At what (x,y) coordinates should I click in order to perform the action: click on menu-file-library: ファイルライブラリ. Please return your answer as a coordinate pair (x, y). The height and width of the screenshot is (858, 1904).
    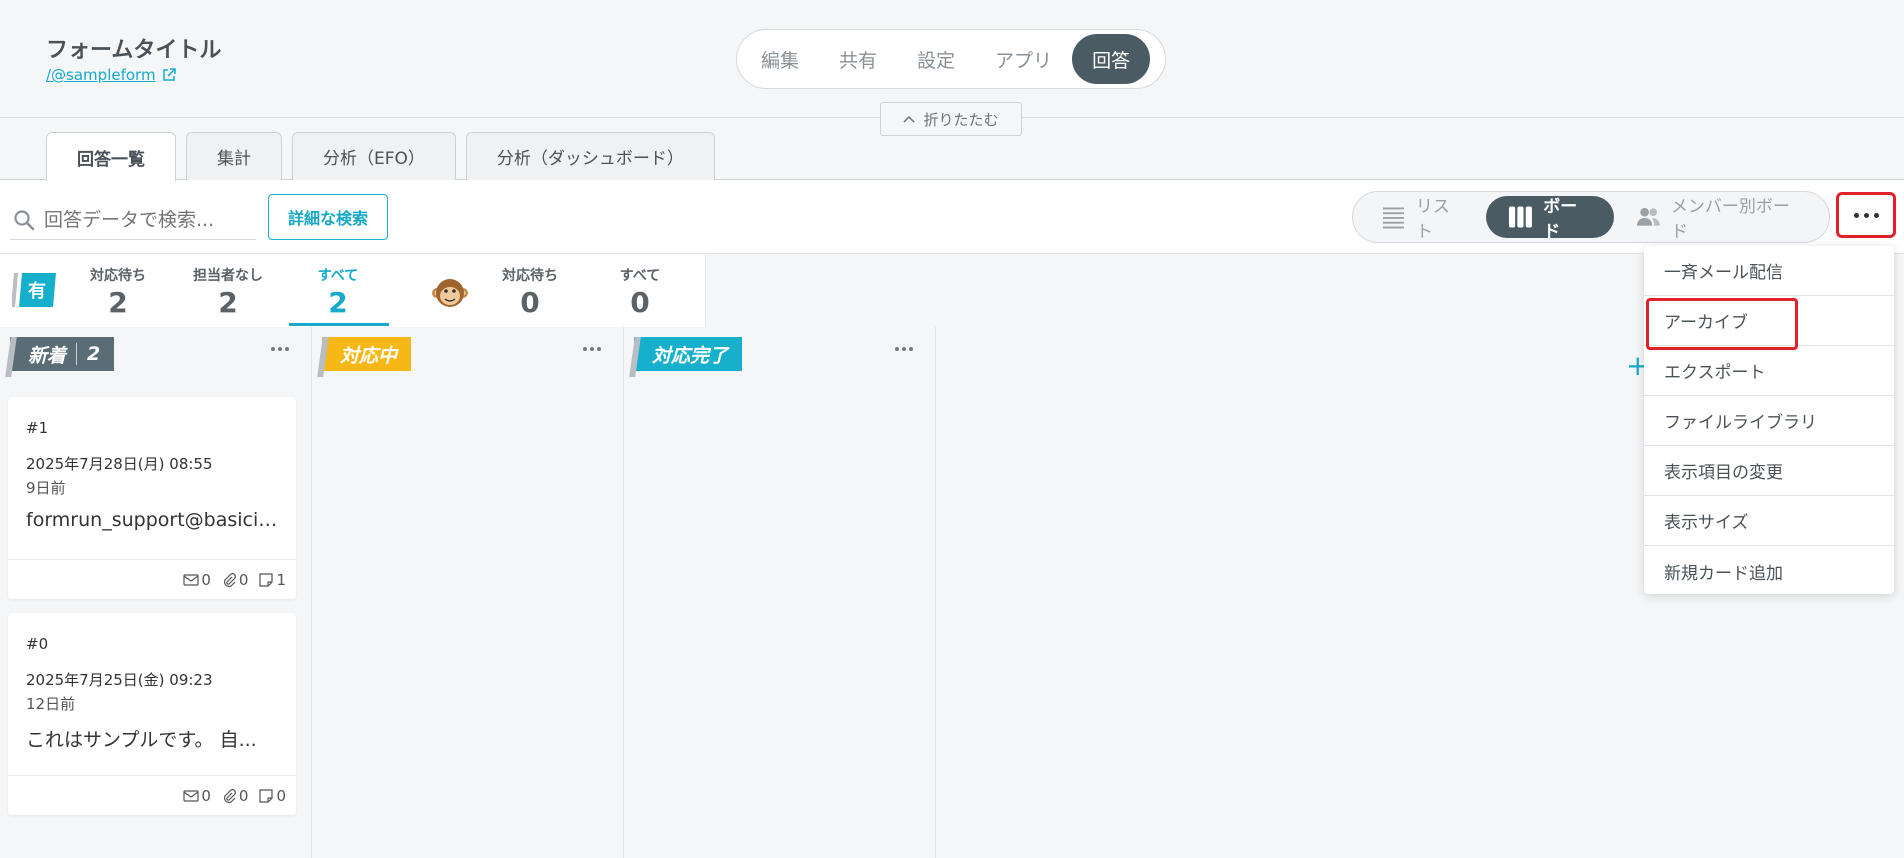
    Looking at the image, I should click on (1769, 421).